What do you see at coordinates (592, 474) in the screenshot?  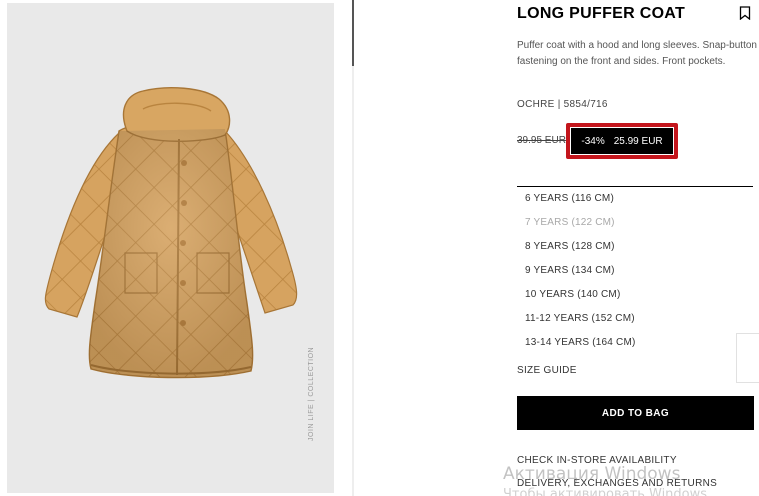 I see `windows-activation-watermark: Активация Windows` at bounding box center [592, 474].